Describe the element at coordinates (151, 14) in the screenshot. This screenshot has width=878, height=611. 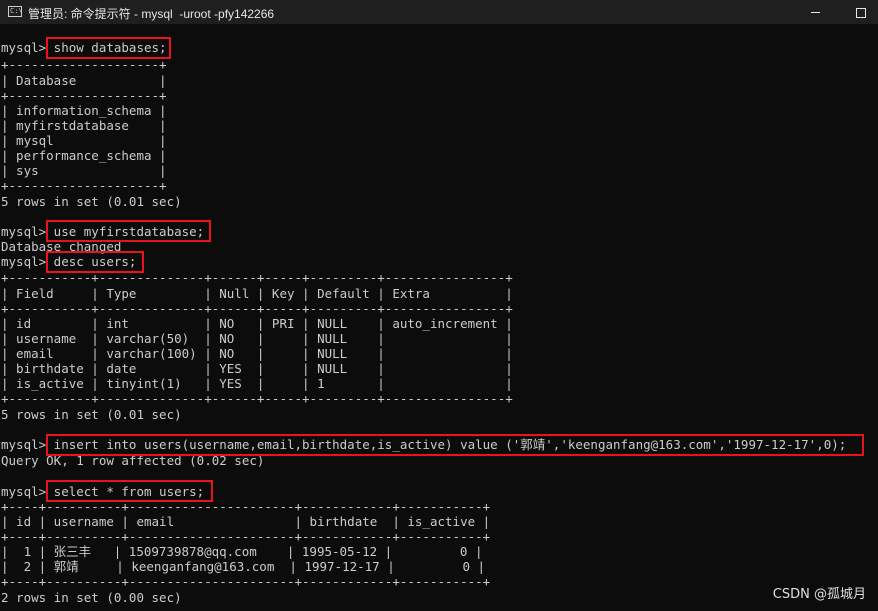
I see `window-title: 管理员: 命令提示符 - mysql -uroot -pfy142266` at that location.